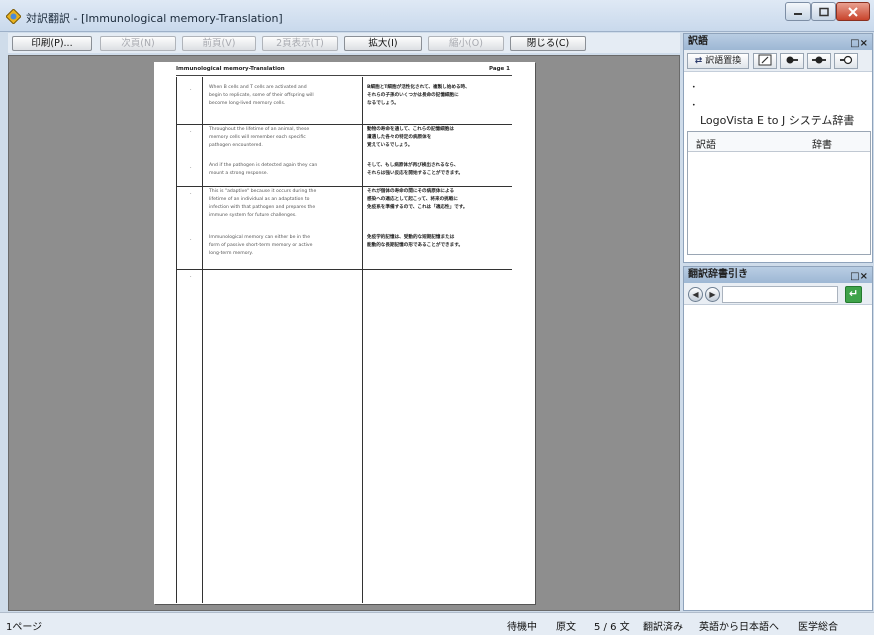 This screenshot has width=874, height=635. I want to click on close-icon, so click(853, 11).